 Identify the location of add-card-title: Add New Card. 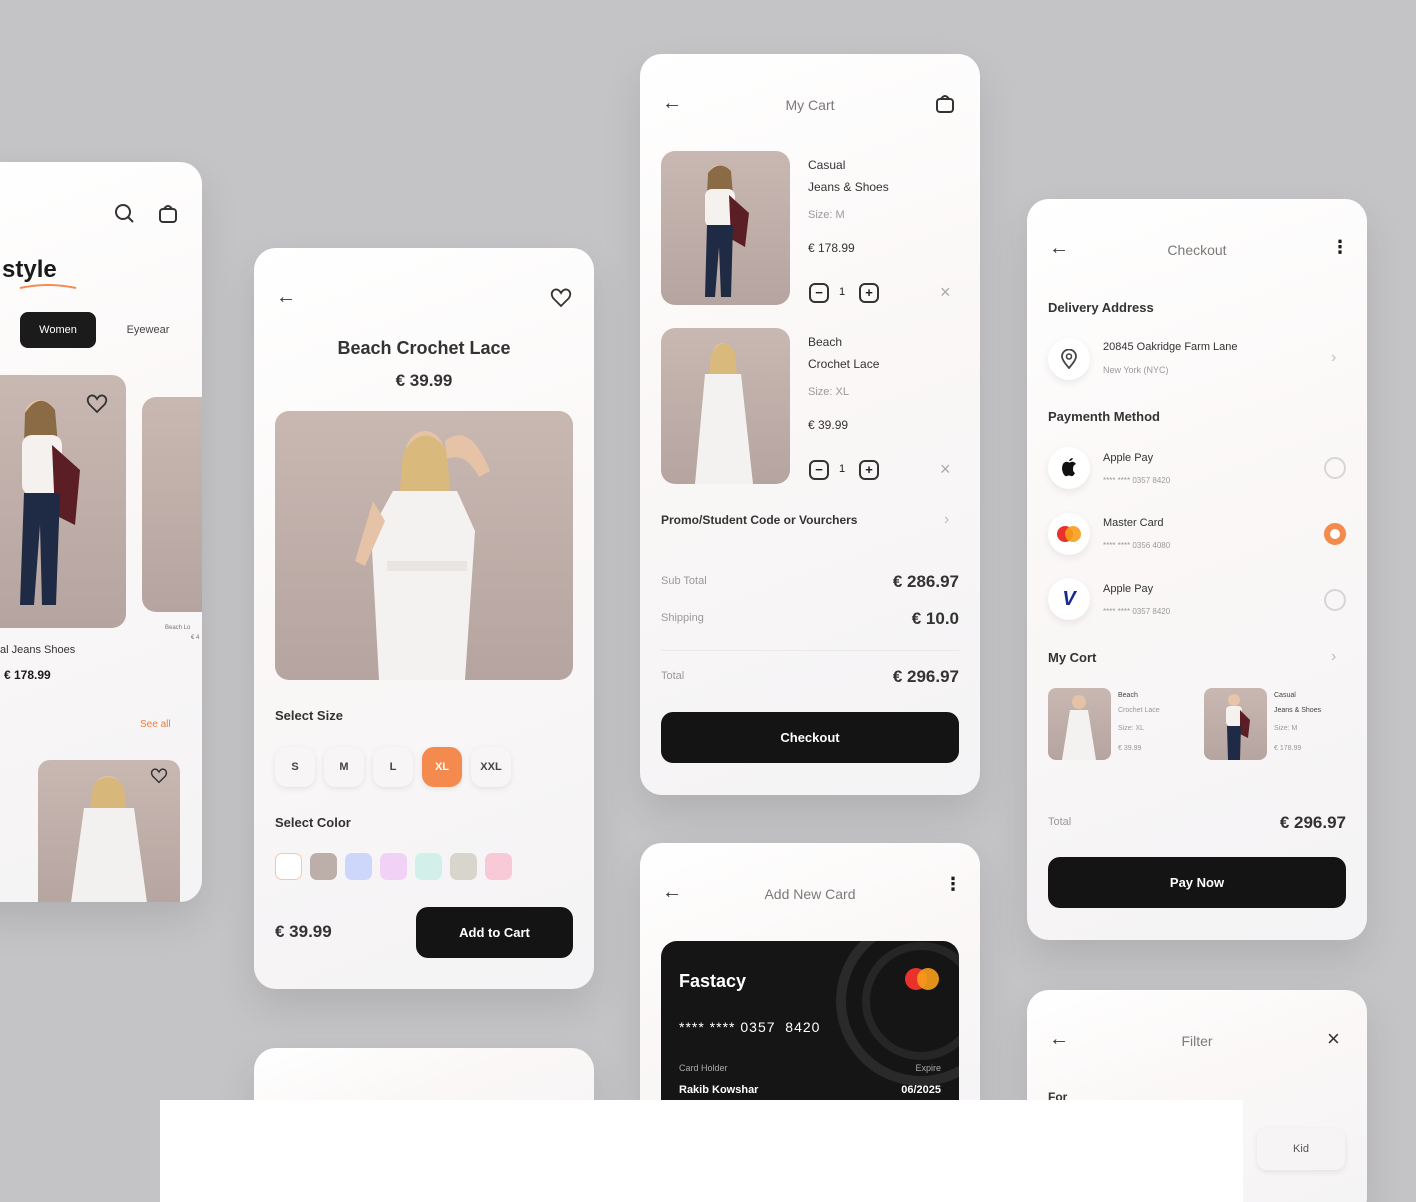
(810, 894).